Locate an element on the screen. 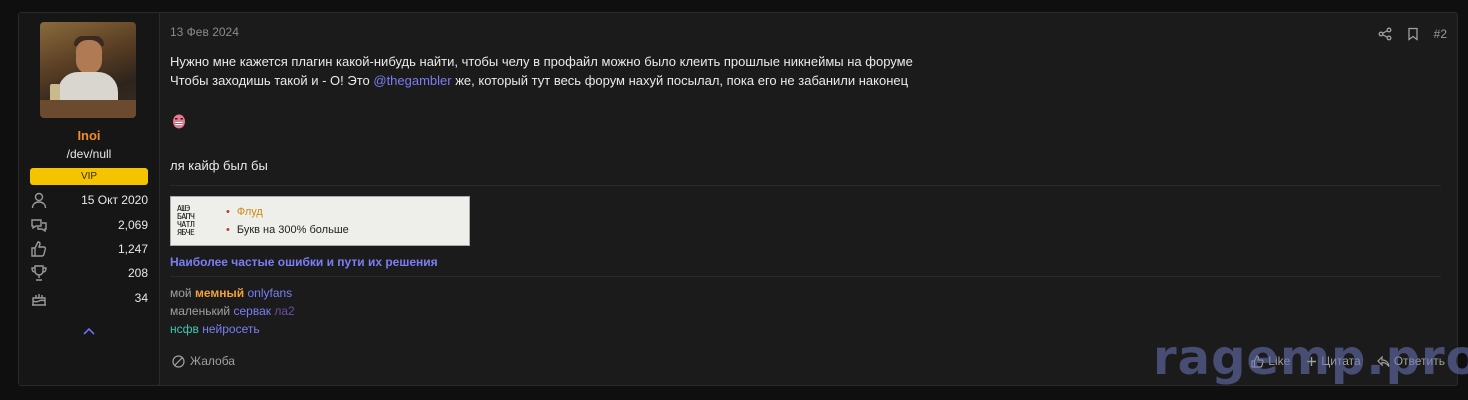  stat-age: 34 is located at coordinates (89, 299).